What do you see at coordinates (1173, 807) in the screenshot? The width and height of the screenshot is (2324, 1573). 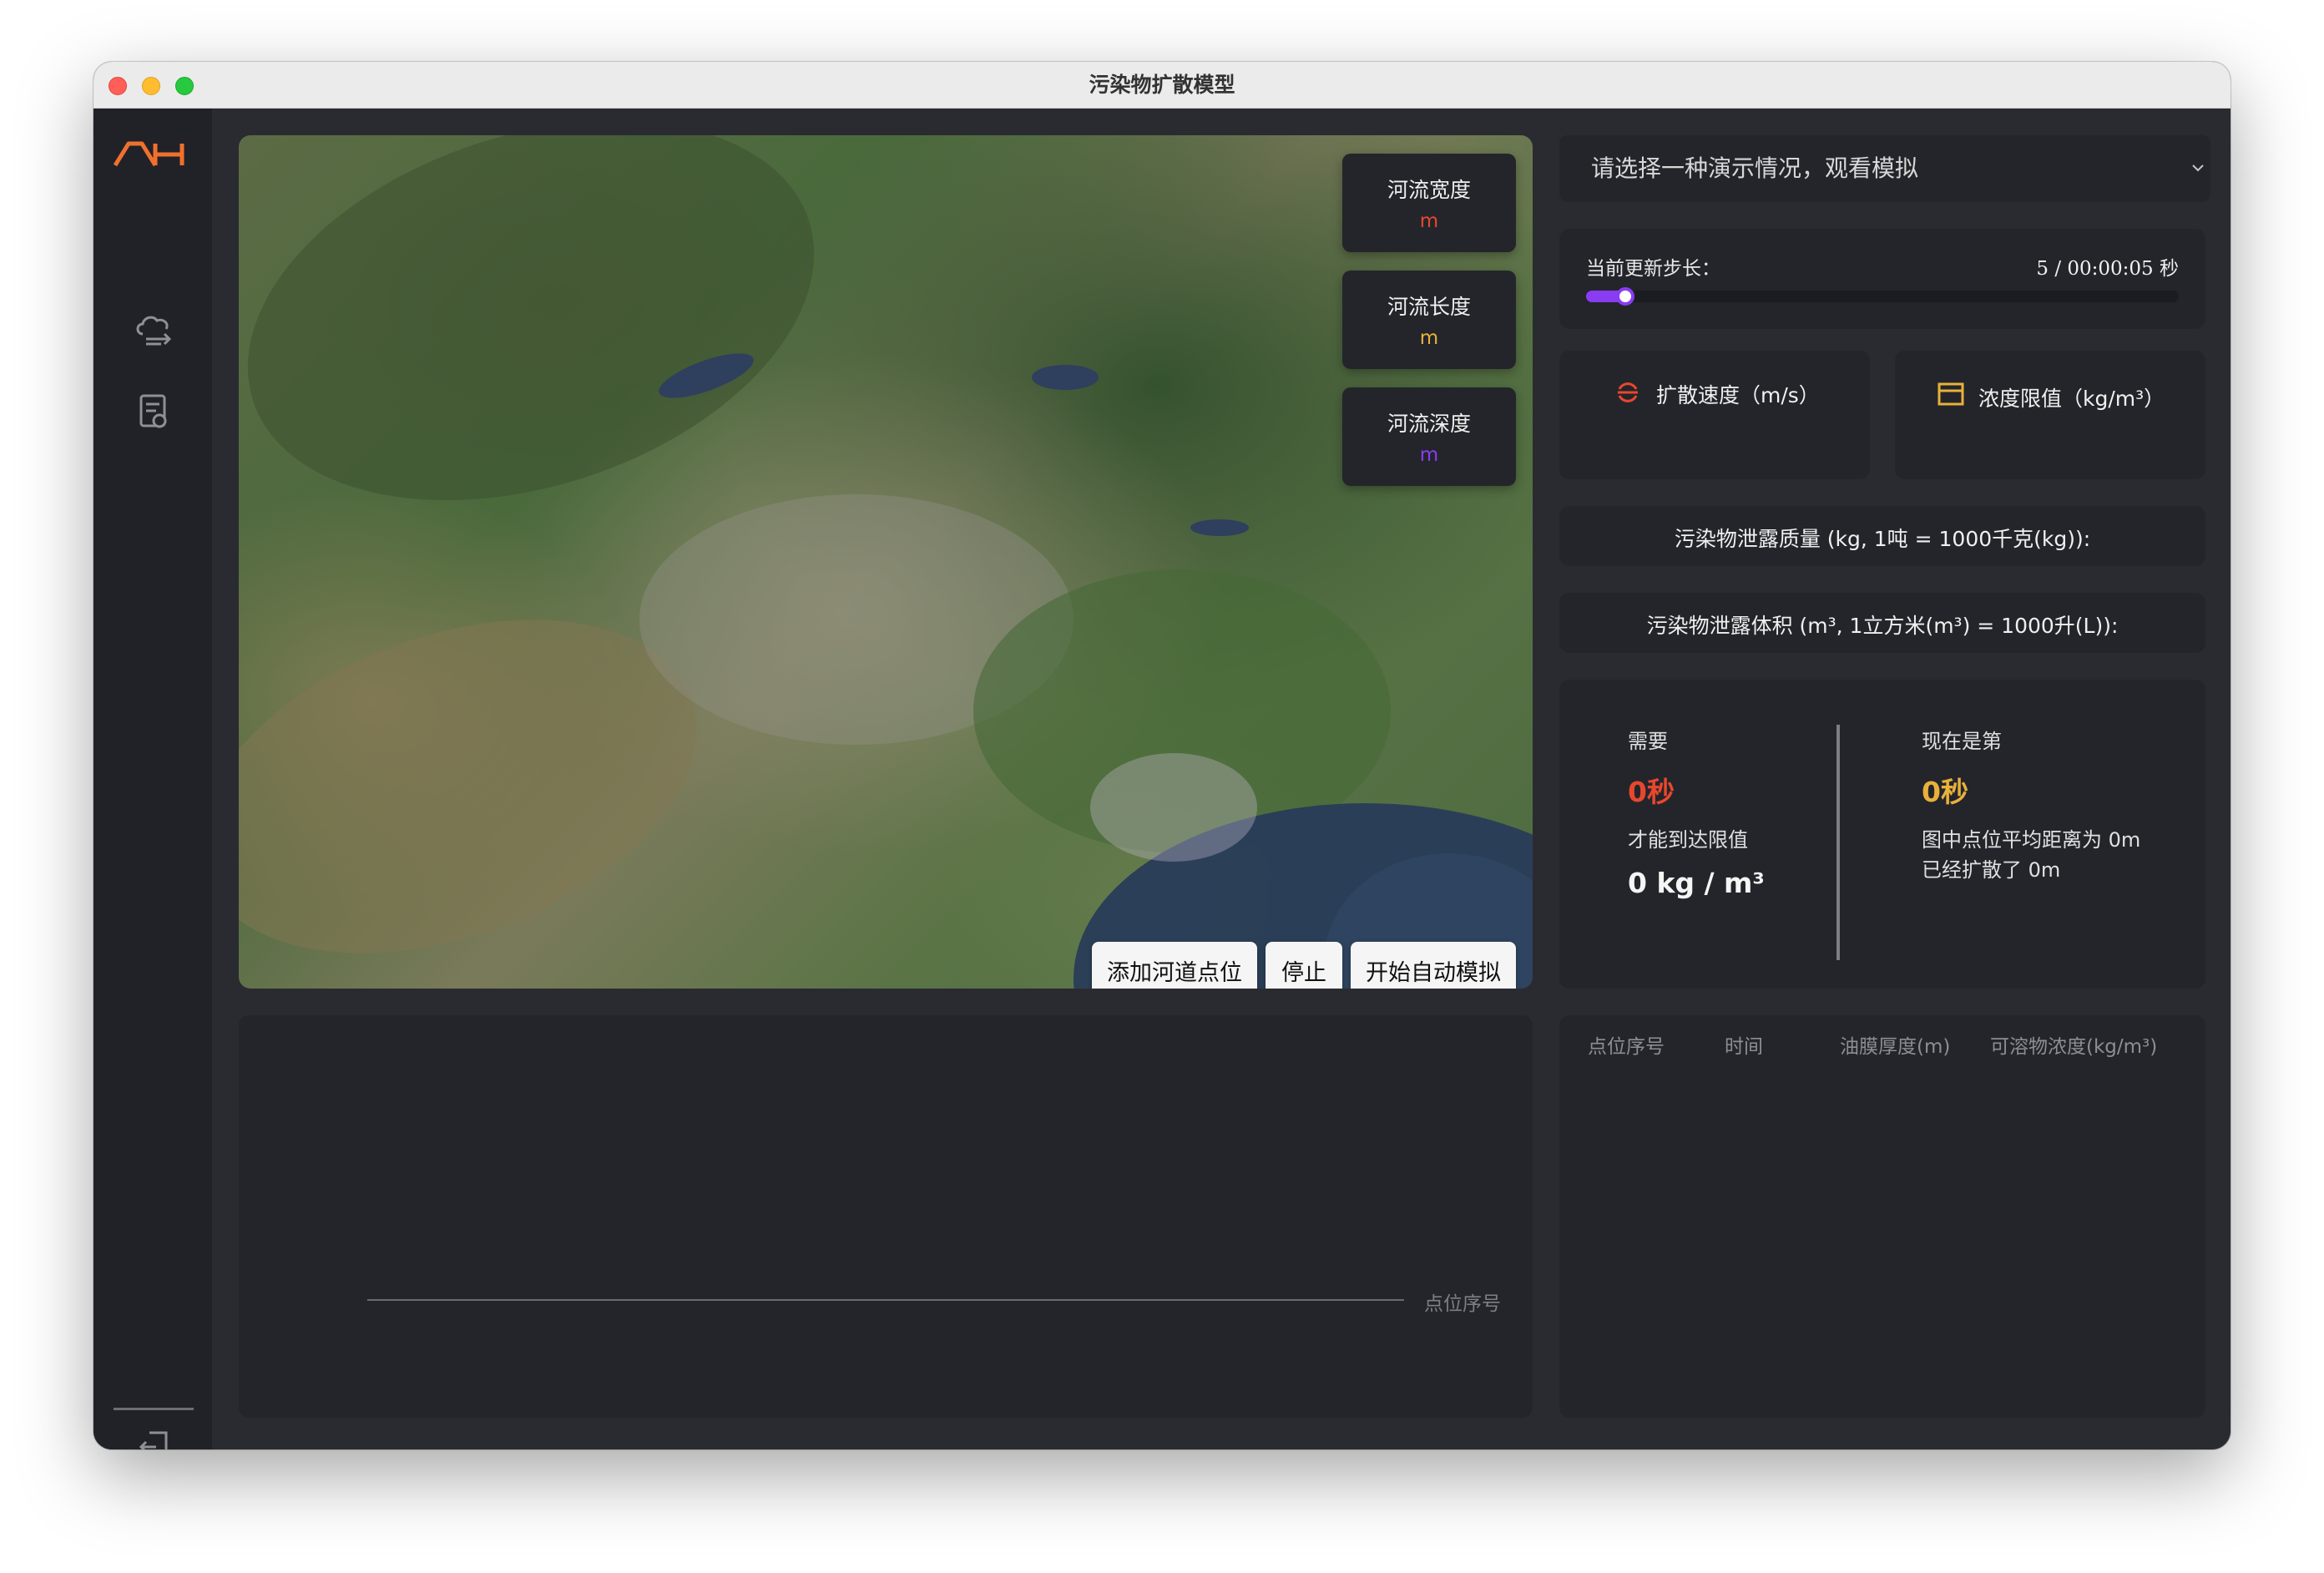 I see `map-city` at bounding box center [1173, 807].